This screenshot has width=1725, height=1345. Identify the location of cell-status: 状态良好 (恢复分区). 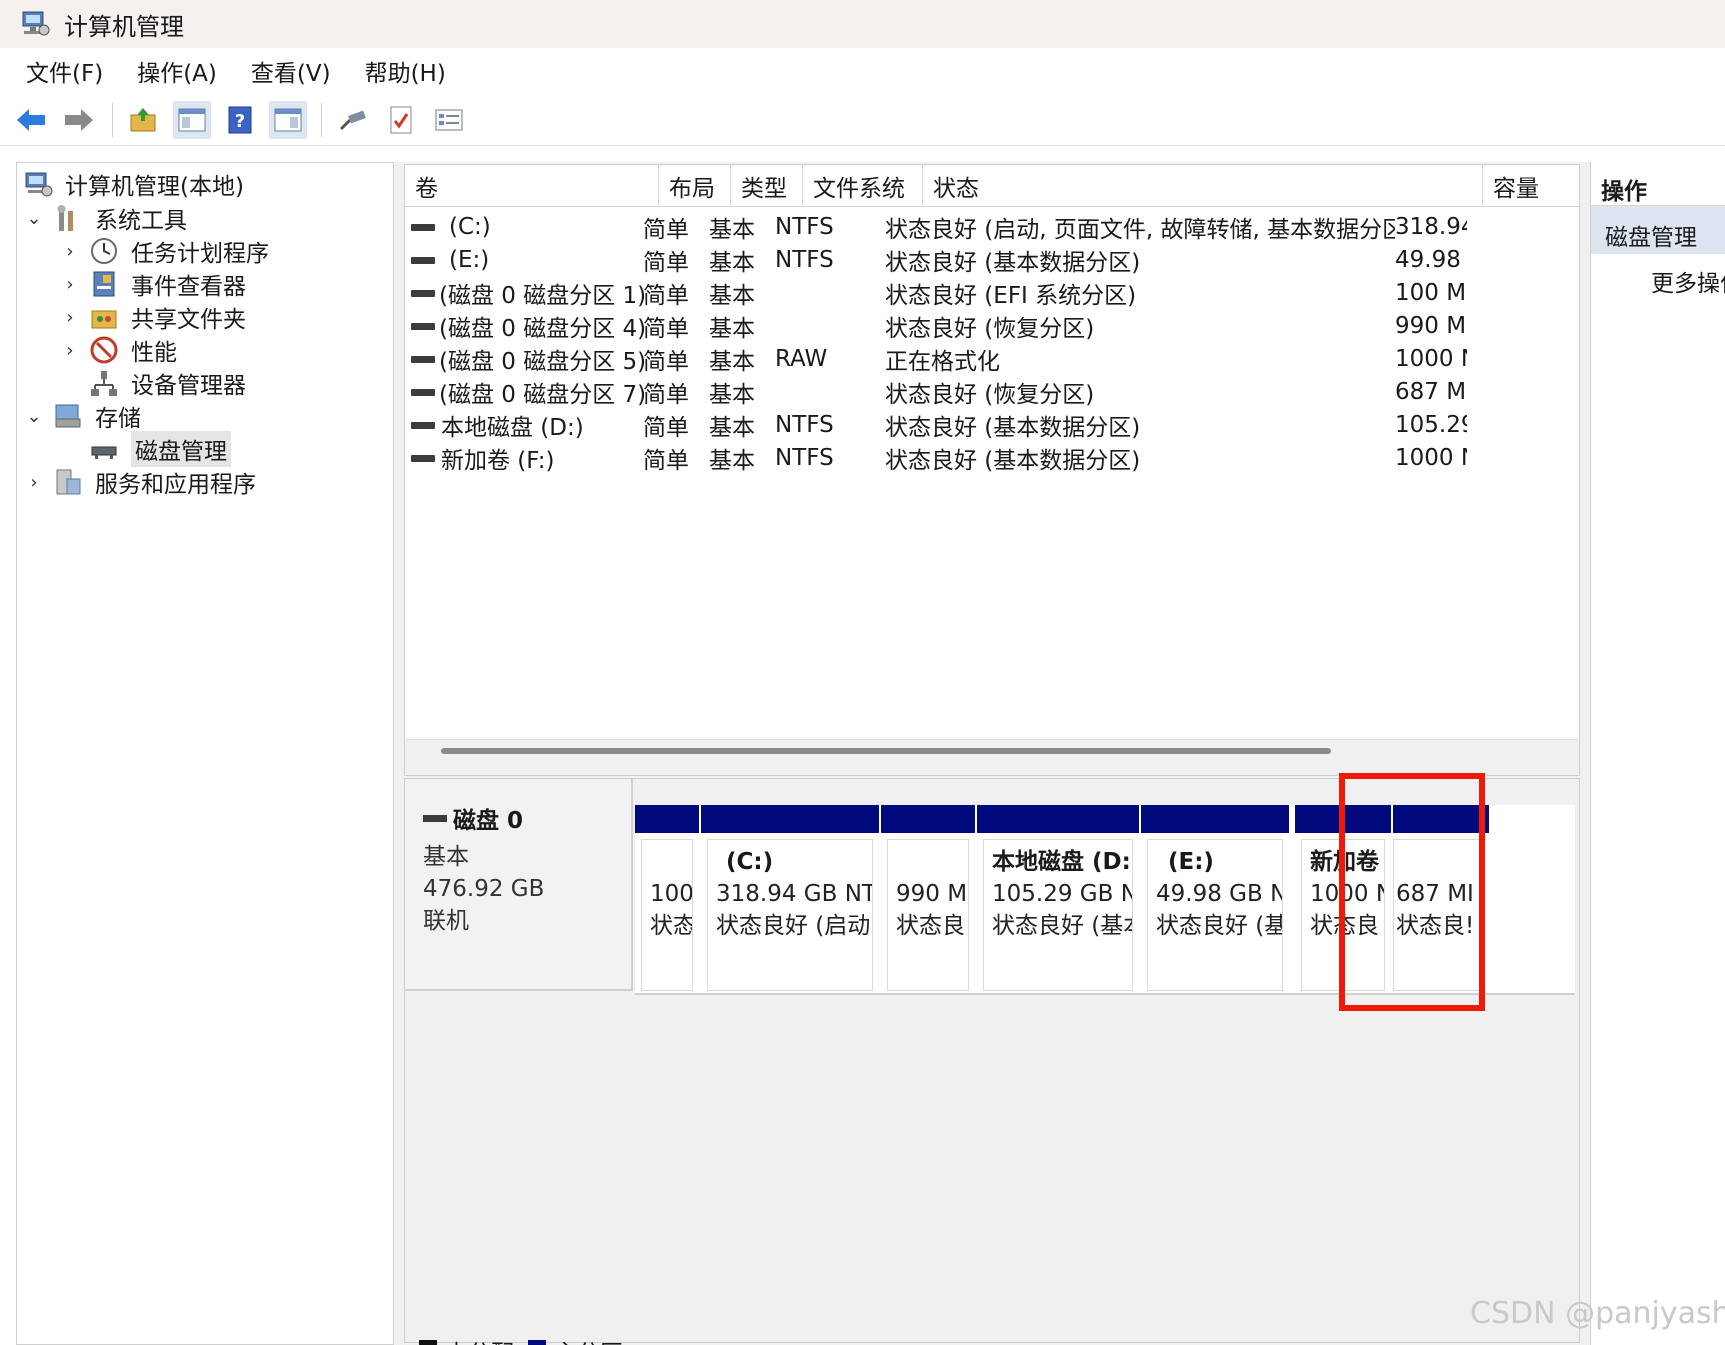
(1140, 392).